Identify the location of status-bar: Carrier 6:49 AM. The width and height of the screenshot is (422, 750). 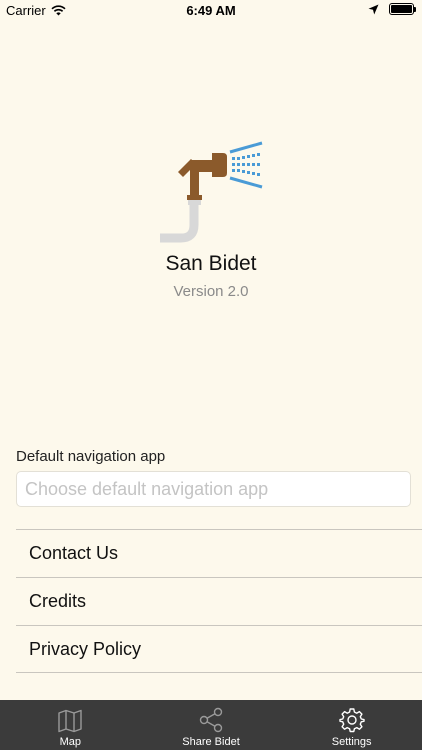
(211, 11).